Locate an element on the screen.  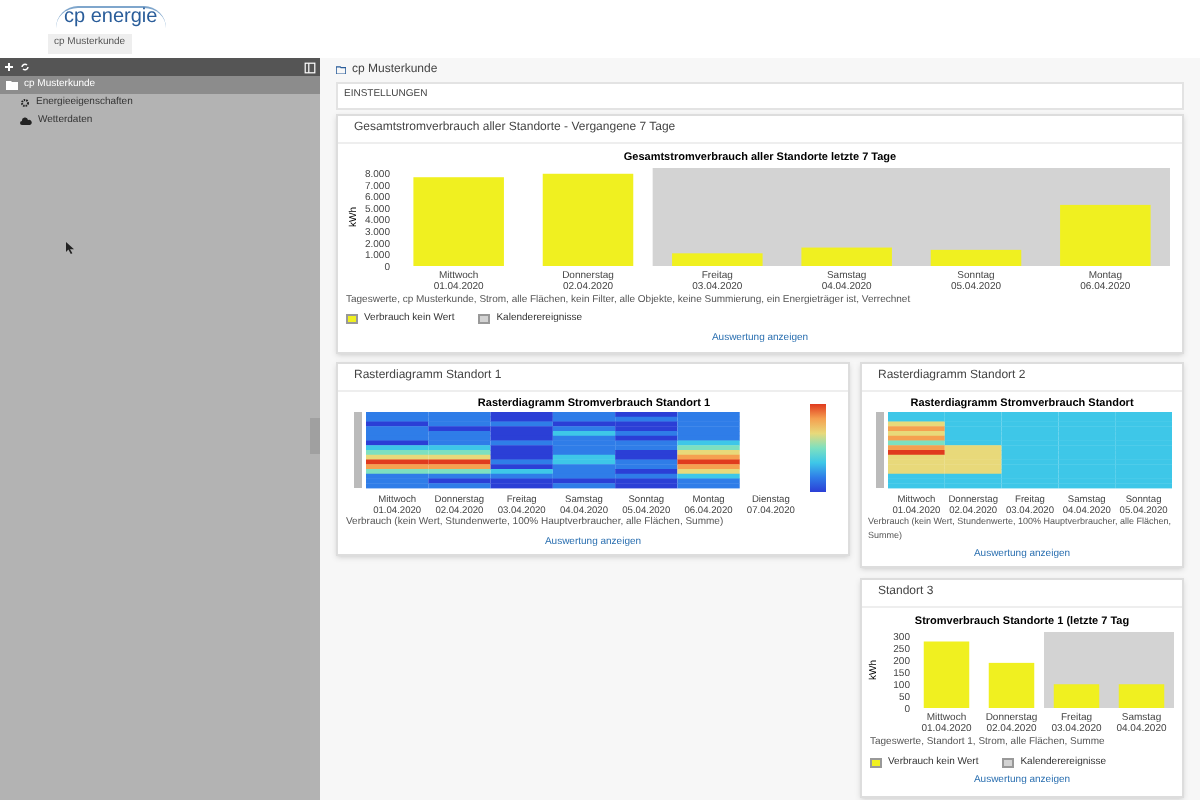
refresh-icon is located at coordinates (25, 67).